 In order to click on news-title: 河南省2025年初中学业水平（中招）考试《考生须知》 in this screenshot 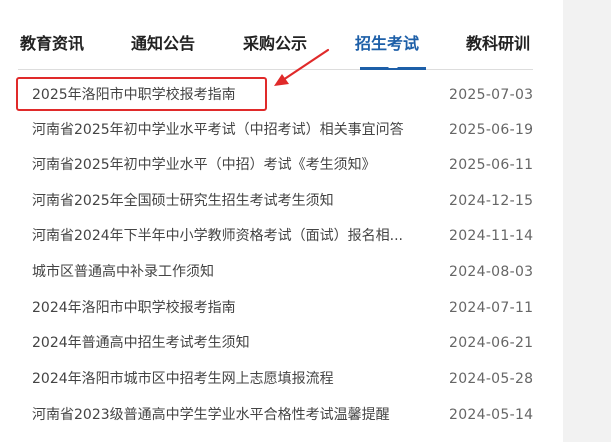, I will do `click(232, 165)`.